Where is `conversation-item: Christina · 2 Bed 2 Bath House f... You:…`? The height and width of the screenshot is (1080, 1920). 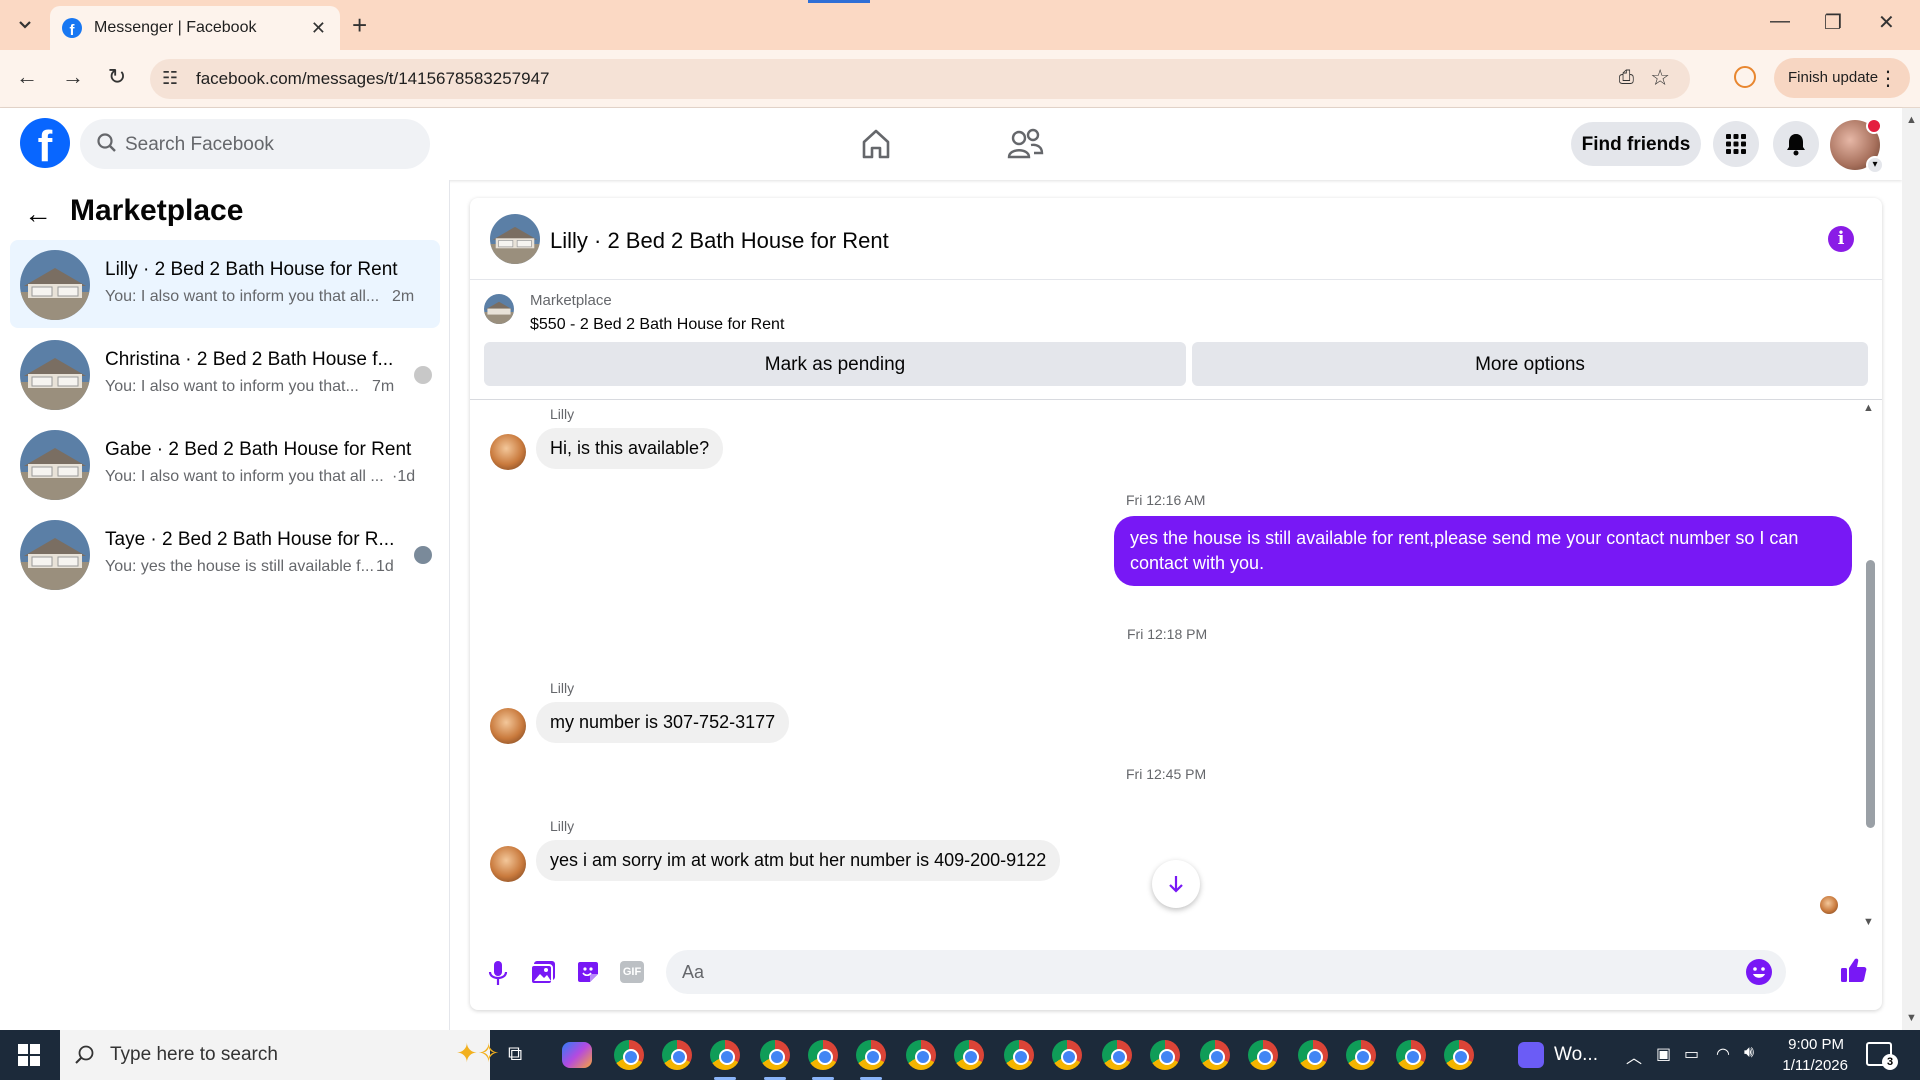
conversation-item: Christina · 2 Bed 2 Bath House f... You:… is located at coordinates (225, 374).